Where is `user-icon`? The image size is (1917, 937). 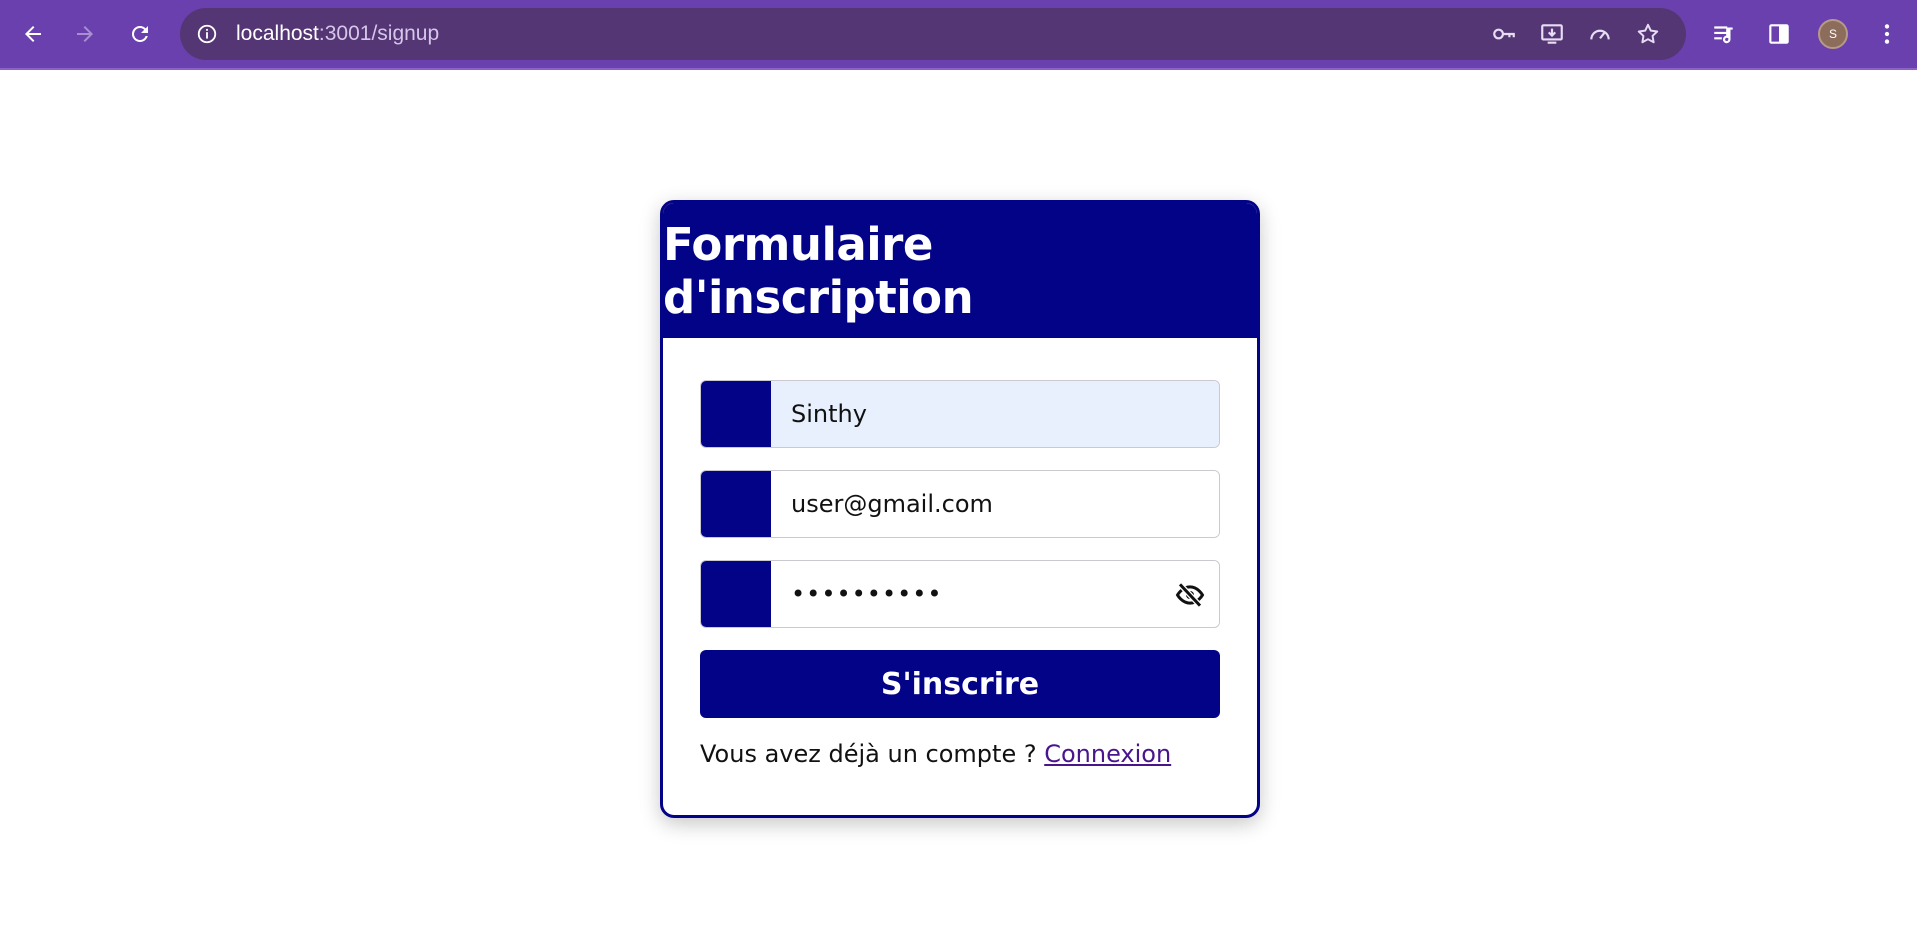
user-icon is located at coordinates (736, 414).